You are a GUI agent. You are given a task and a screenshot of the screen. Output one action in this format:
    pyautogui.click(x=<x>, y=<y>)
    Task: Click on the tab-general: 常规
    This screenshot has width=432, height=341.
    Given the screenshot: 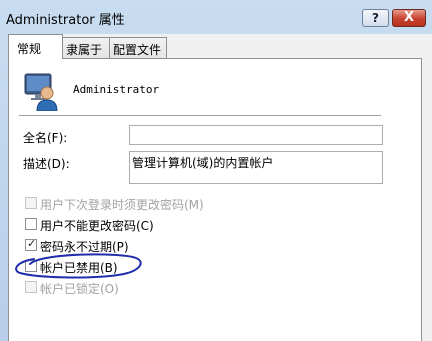 What is the action you would take?
    pyautogui.click(x=35, y=46)
    